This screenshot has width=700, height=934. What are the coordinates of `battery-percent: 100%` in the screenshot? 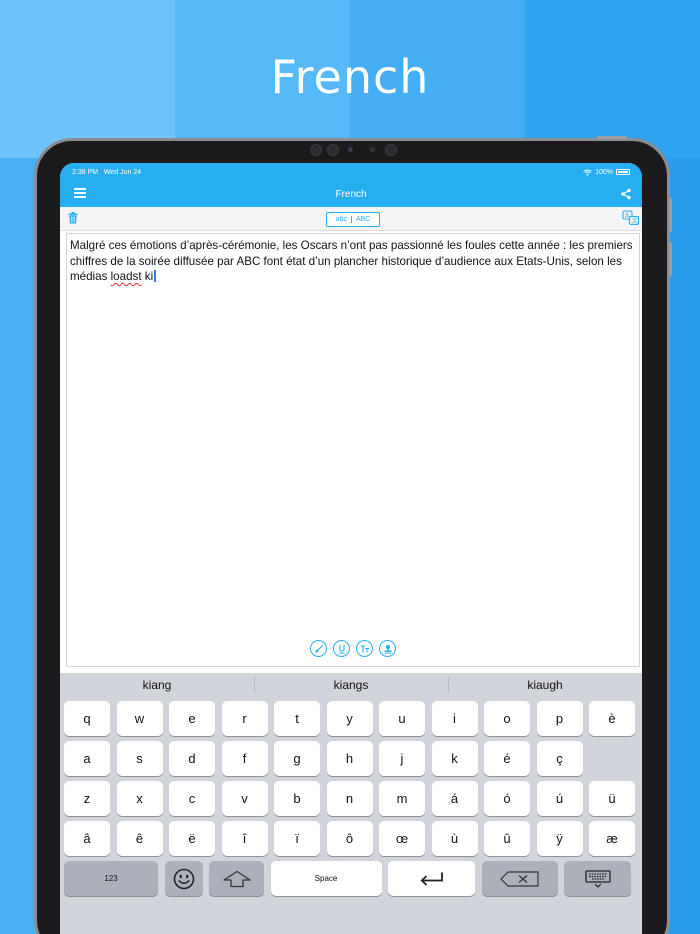 It's located at (604, 172).